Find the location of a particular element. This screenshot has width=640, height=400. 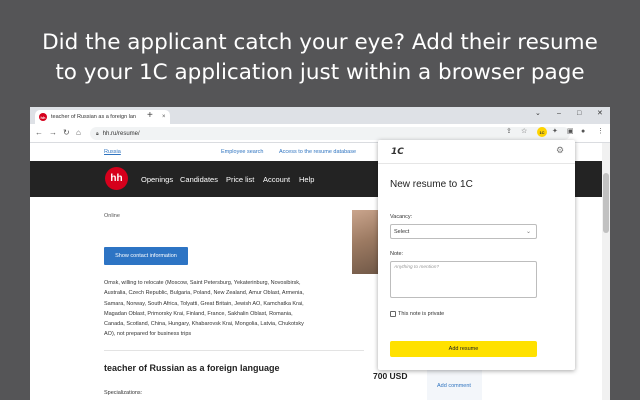

share-icon: ⇪ is located at coordinates (509, 132).